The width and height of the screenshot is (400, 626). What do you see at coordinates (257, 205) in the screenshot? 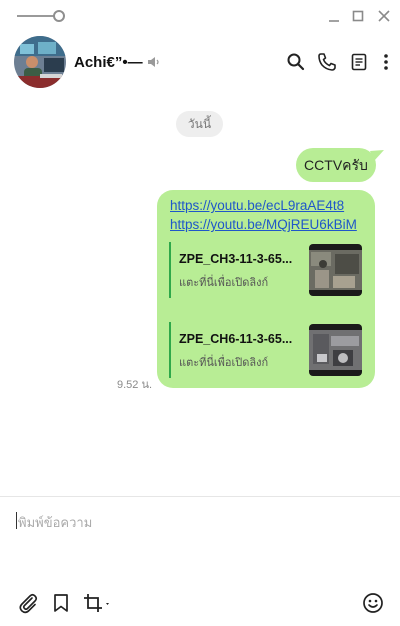
I see `youtube-link: https://youtu.be/ecL9raAE4t8` at bounding box center [257, 205].